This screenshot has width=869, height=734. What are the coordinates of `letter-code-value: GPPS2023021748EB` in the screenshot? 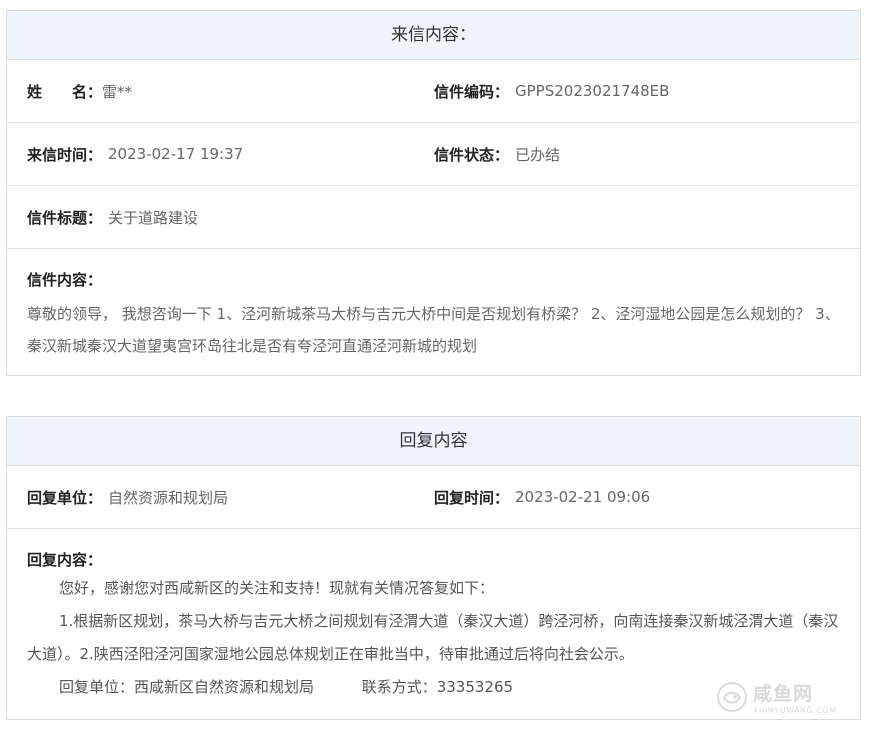 It's located at (592, 91).